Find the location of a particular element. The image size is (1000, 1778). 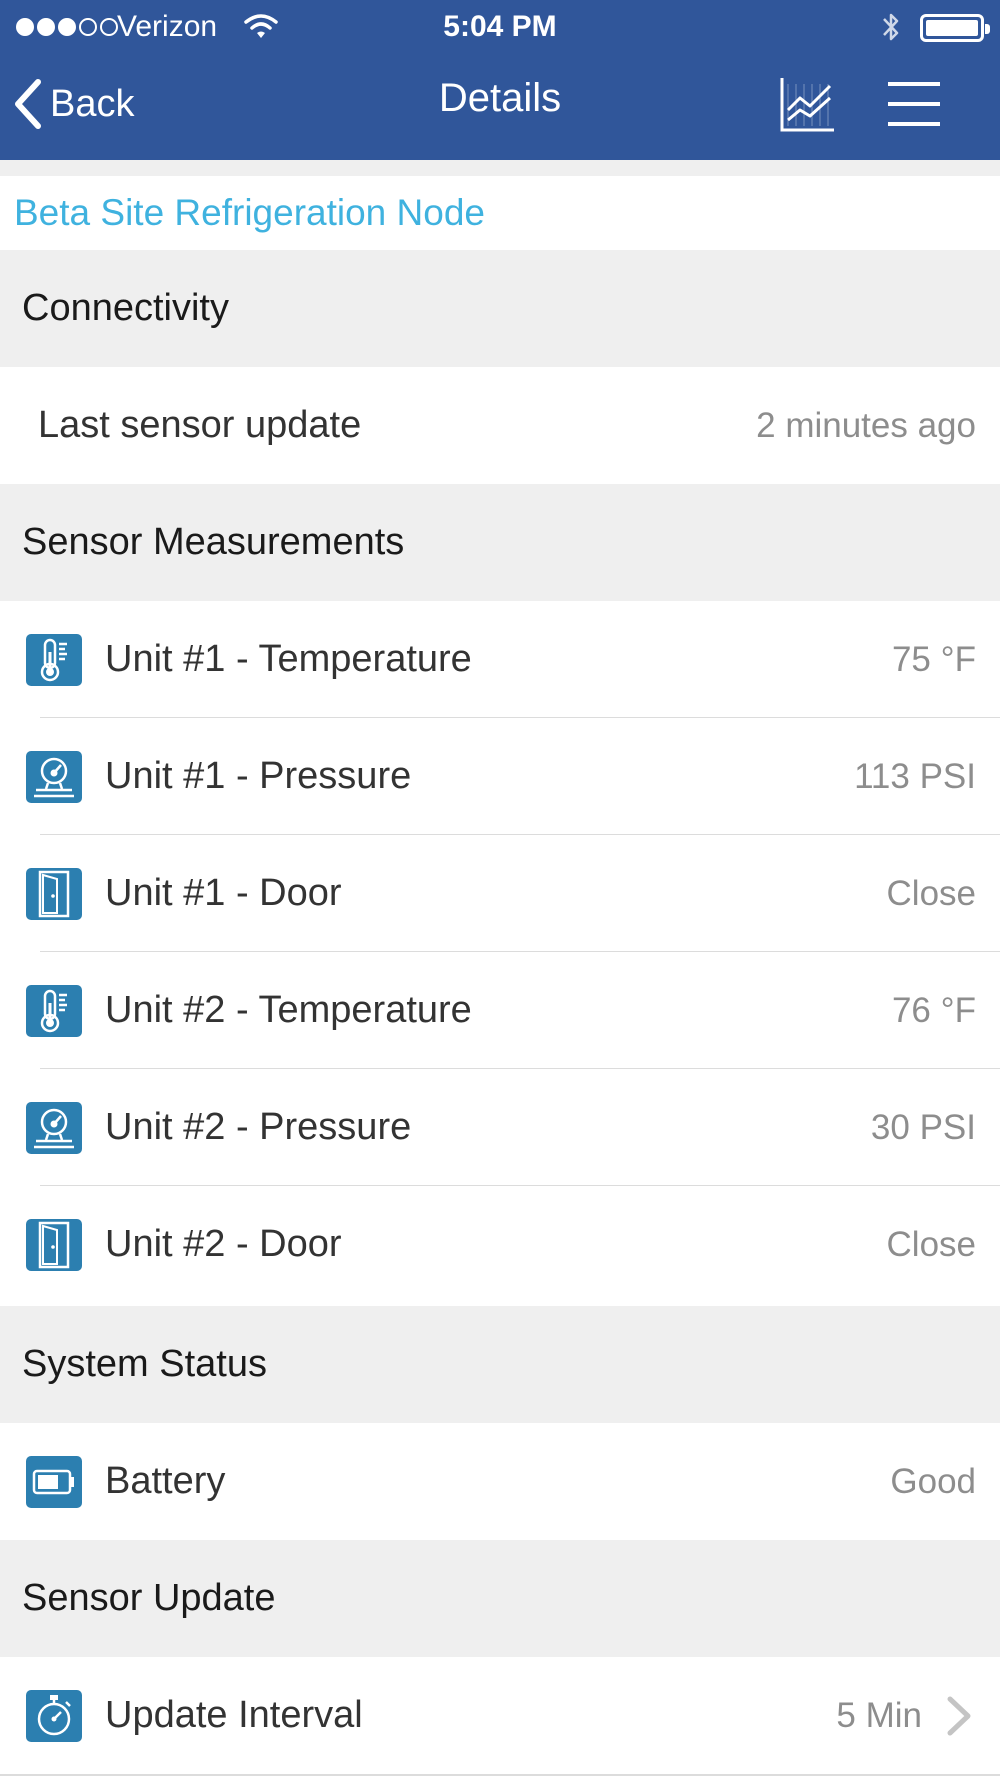

back-button: Back is located at coordinates (73, 104).